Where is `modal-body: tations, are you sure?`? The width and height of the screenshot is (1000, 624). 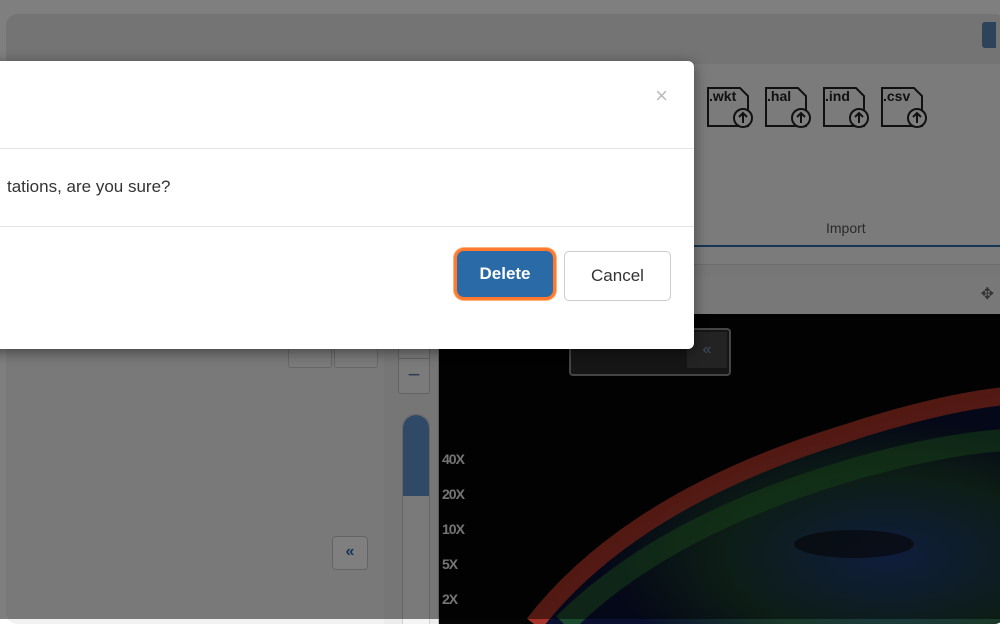 modal-body: tations, are you sure? is located at coordinates (347, 188).